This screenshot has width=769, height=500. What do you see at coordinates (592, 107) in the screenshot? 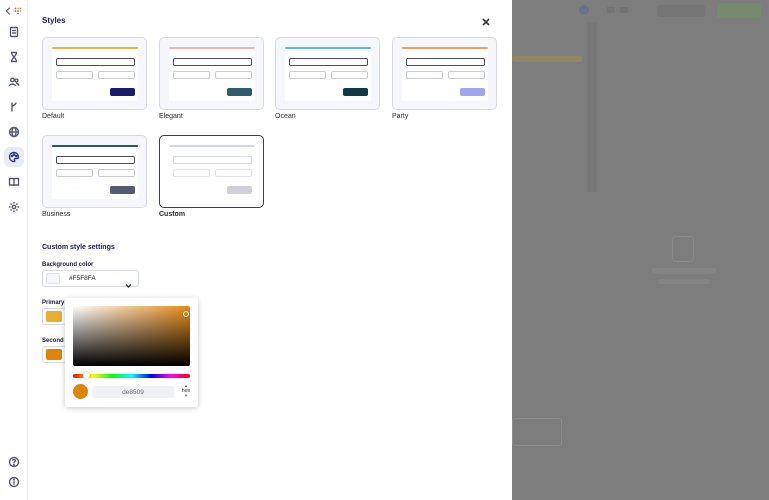
I see `background-scrollbar` at bounding box center [592, 107].